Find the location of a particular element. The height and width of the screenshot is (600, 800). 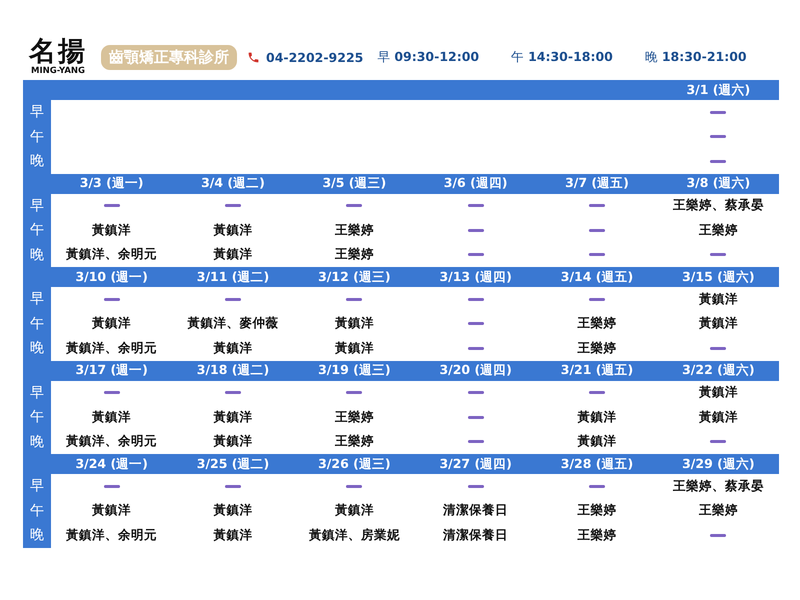

date-header: 3/14 (週五) is located at coordinates (597, 277).